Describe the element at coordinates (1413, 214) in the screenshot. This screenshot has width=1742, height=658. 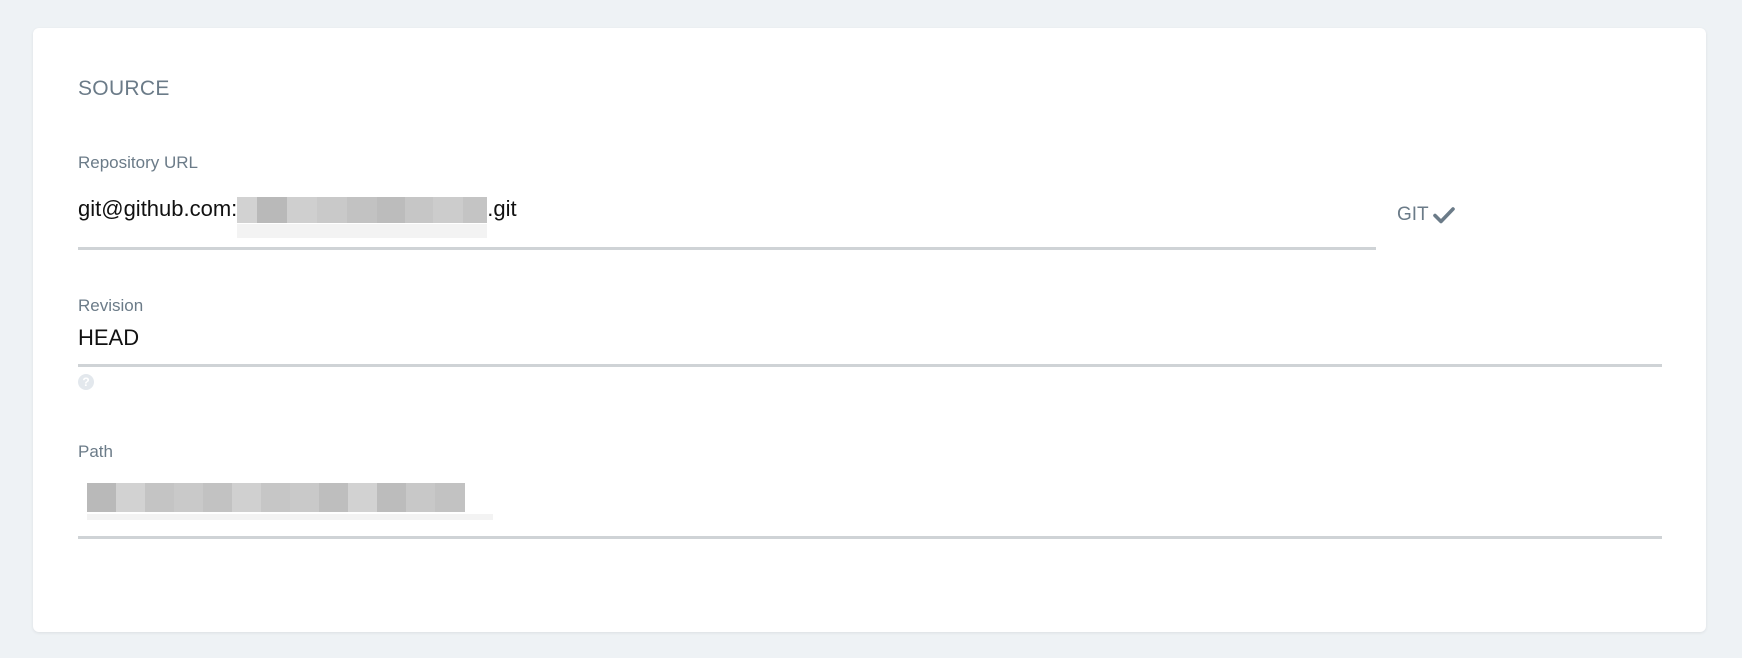
I see `repository-type-label: GIT` at that location.